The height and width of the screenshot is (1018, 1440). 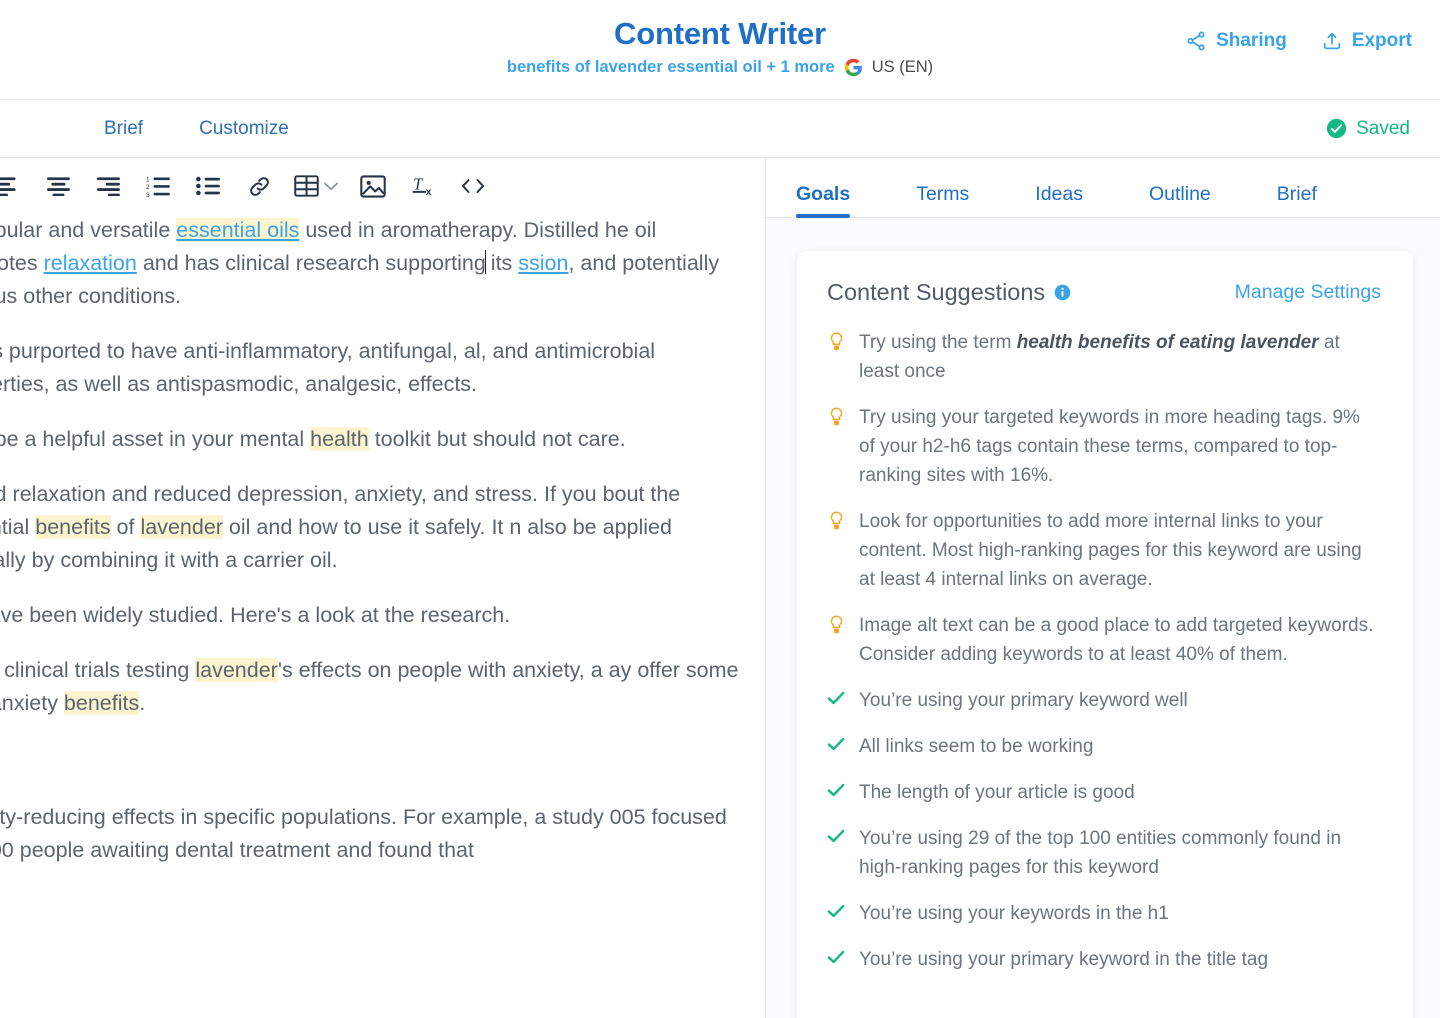 What do you see at coordinates (148, 194) in the screenshot?
I see `svg-text: 3` at bounding box center [148, 194].